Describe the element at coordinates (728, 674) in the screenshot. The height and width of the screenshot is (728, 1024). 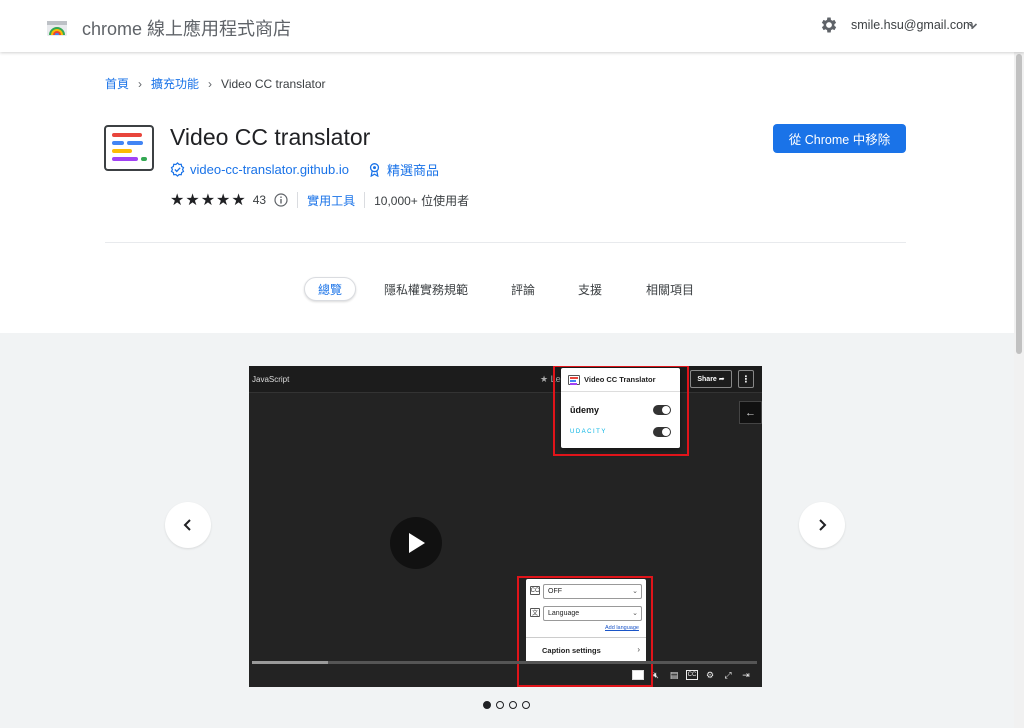
I see `fullscreen-icon: ⤢` at that location.